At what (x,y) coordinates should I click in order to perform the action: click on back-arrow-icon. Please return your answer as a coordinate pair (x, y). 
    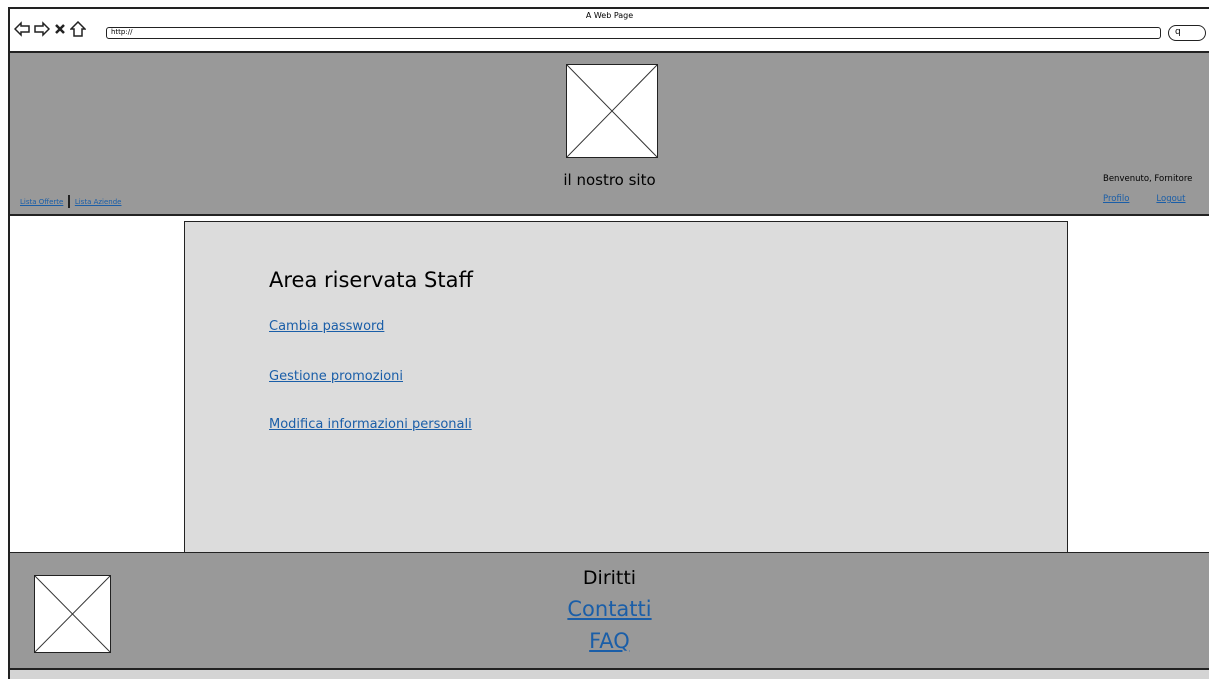
    Looking at the image, I should click on (22, 29).